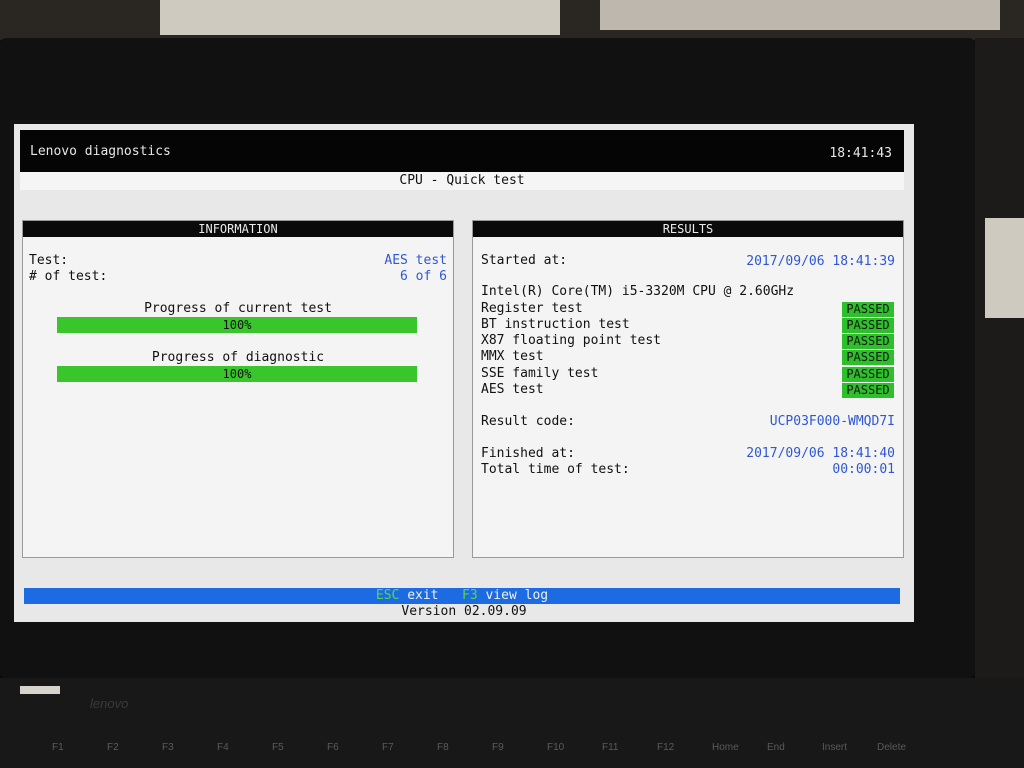 This screenshot has width=1024, height=768. Describe the element at coordinates (638, 291) in the screenshot. I see `cpu-name: Intel(R) Core(TM) i5-3320M CPU @ 2.60GHz` at that location.